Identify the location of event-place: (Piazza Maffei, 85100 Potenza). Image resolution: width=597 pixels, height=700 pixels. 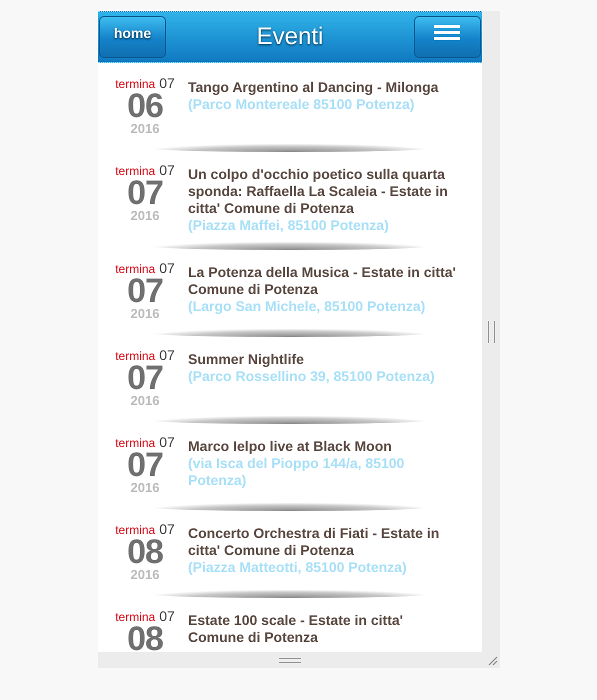
(289, 225).